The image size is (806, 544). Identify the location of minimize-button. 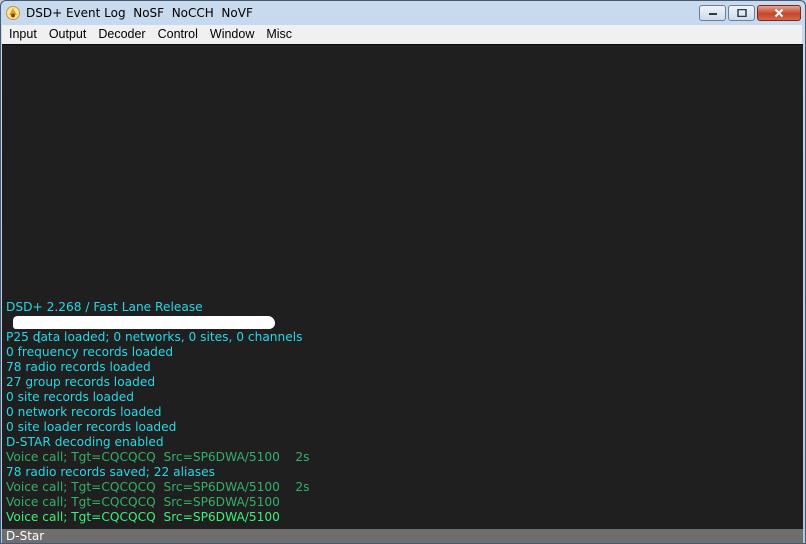
(712, 13).